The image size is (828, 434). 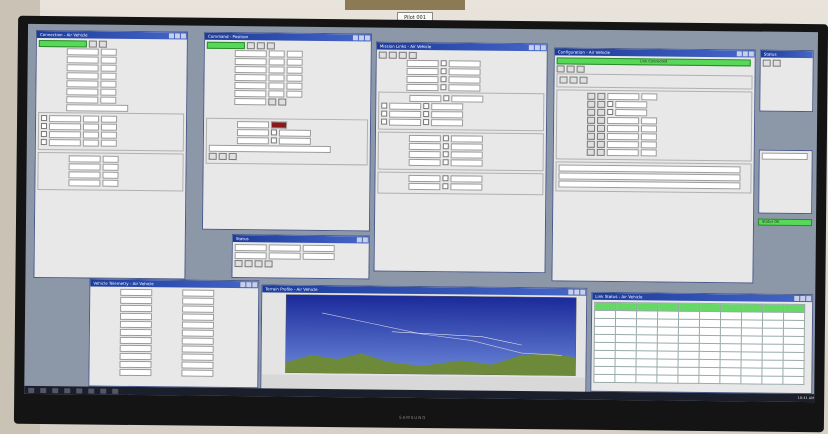 What do you see at coordinates (698, 379) in the screenshot?
I see `table-row` at bounding box center [698, 379].